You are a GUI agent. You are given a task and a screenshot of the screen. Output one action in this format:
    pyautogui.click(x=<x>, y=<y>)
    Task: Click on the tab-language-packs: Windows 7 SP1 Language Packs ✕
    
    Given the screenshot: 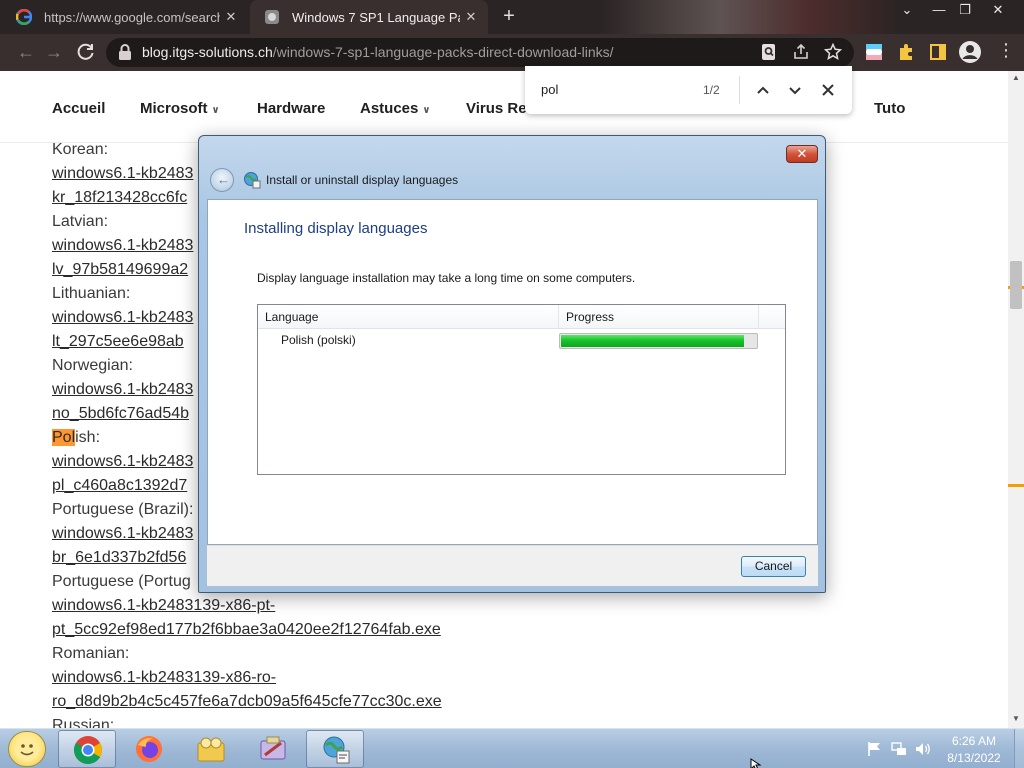 What is the action you would take?
    pyautogui.click(x=369, y=17)
    